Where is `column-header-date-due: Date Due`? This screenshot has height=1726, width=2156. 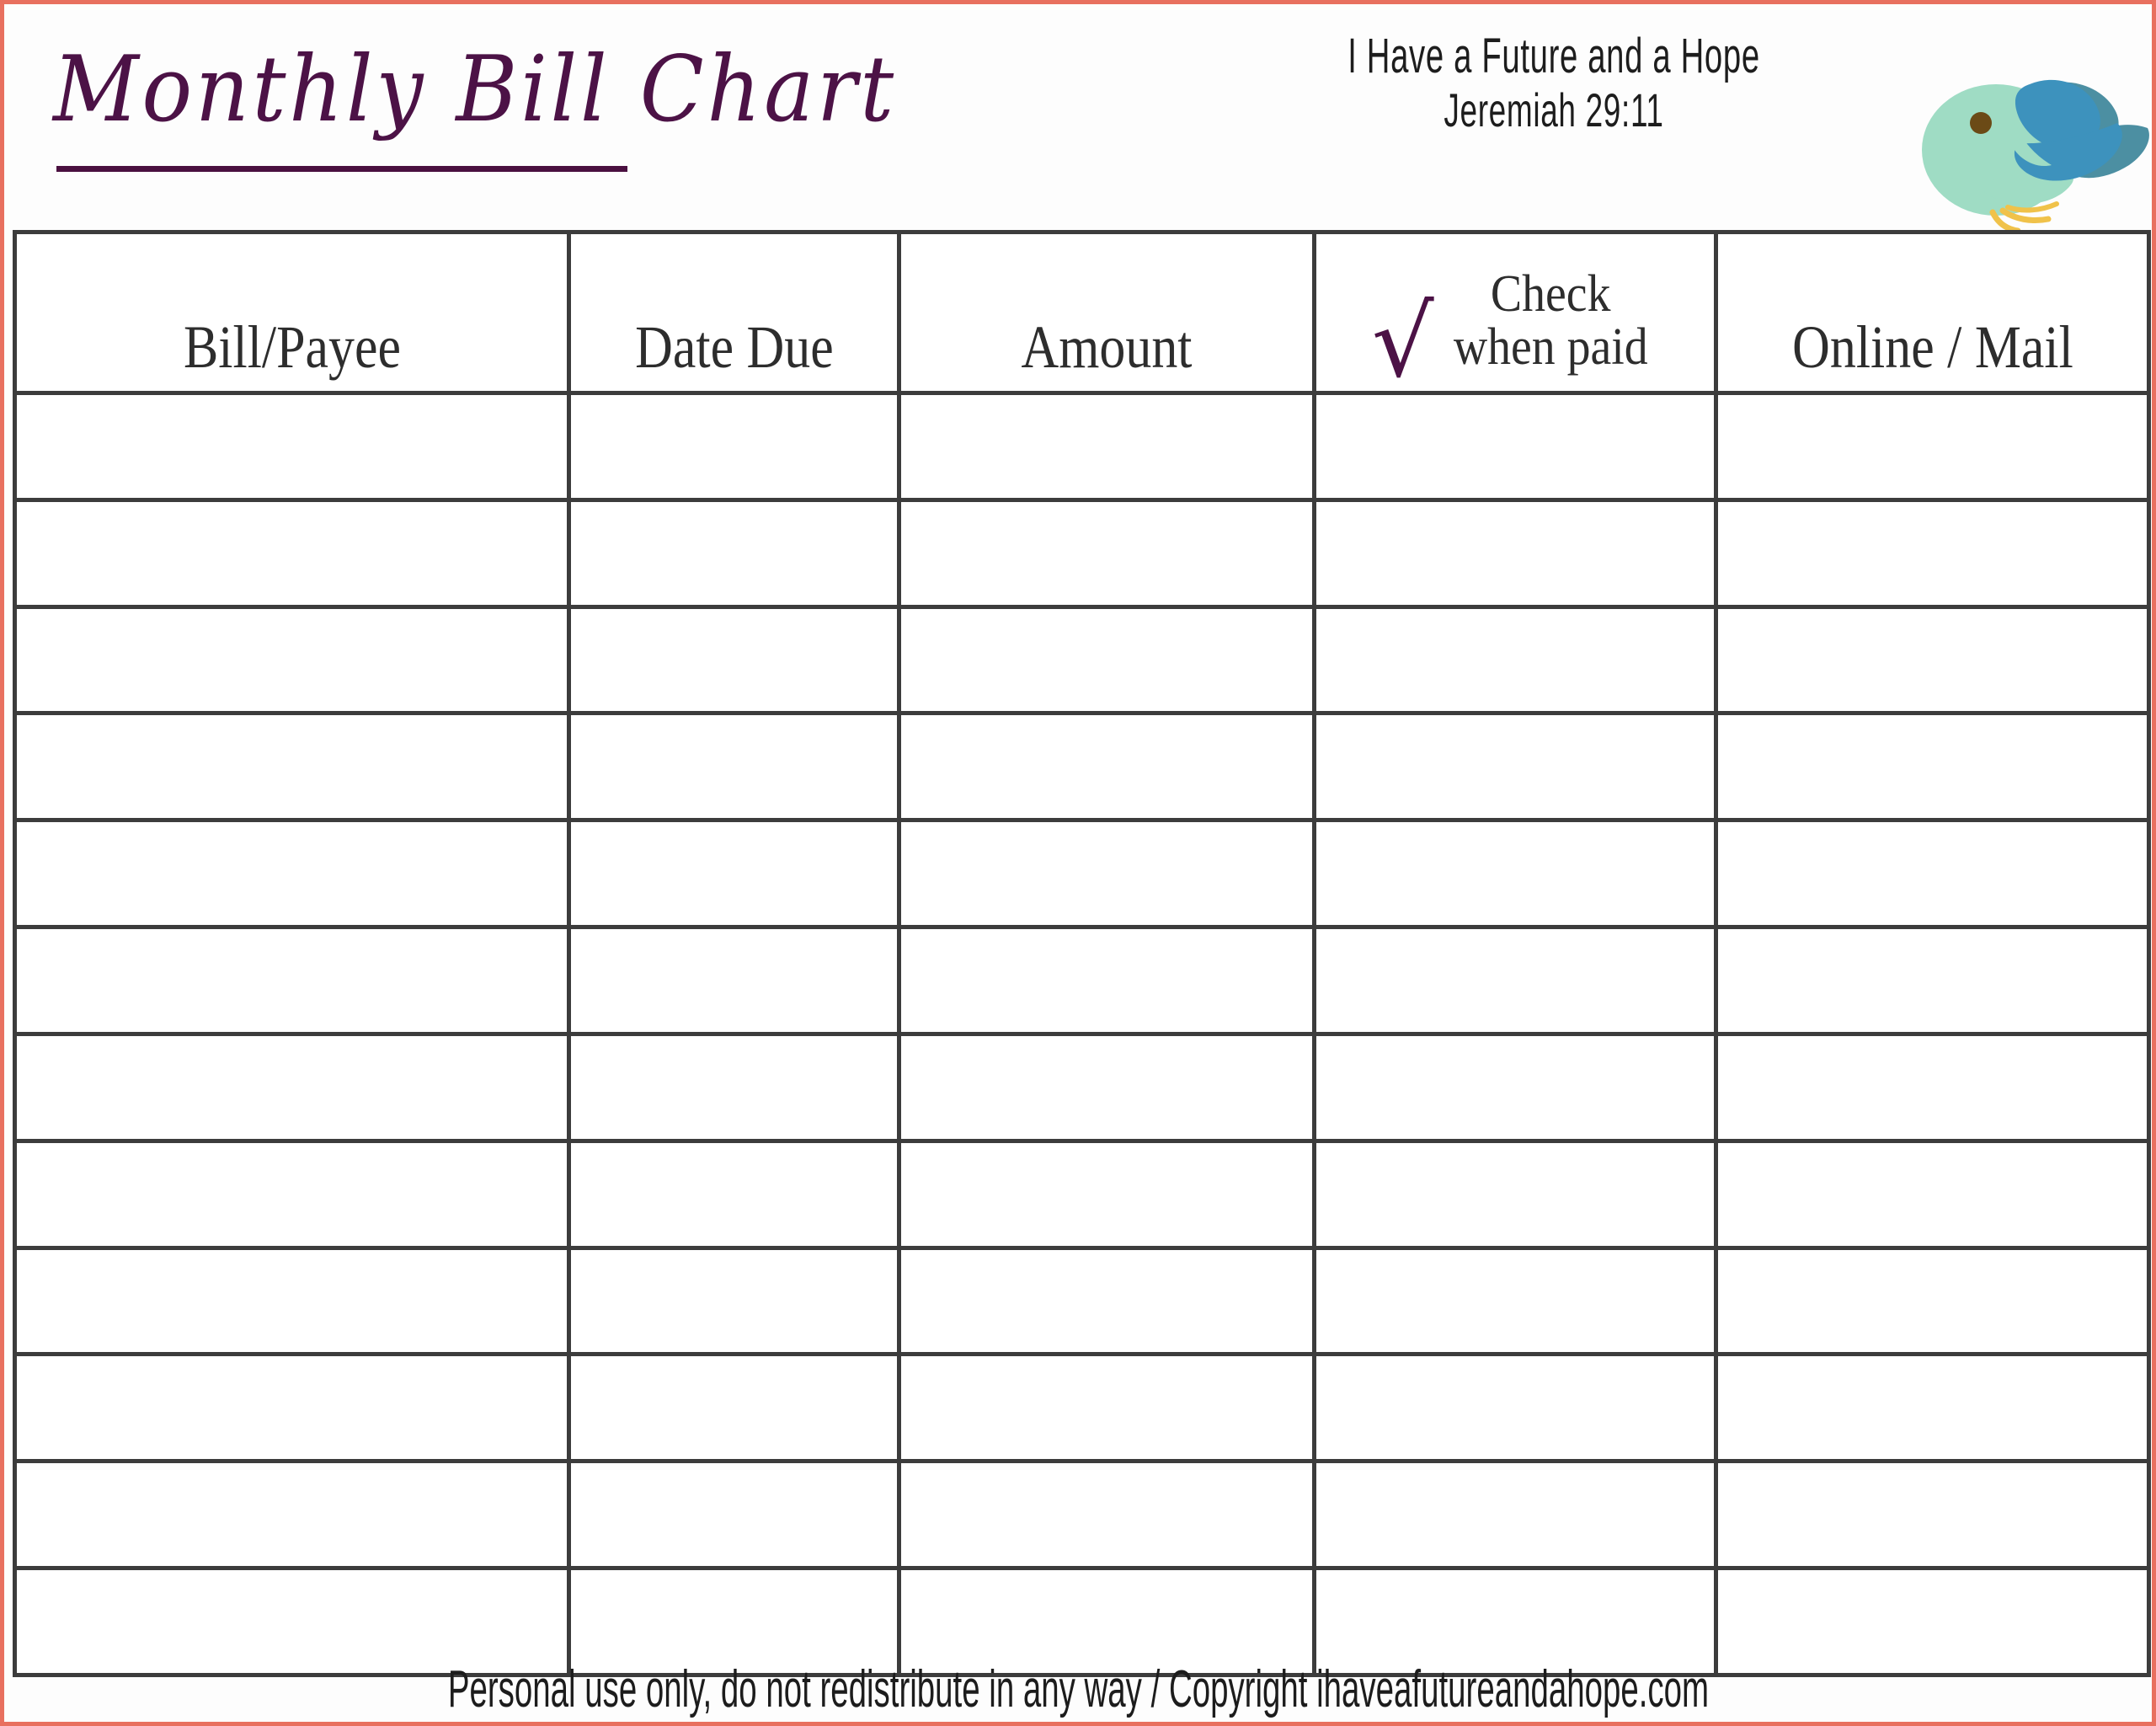
column-header-date-due: Date Due is located at coordinates (734, 312).